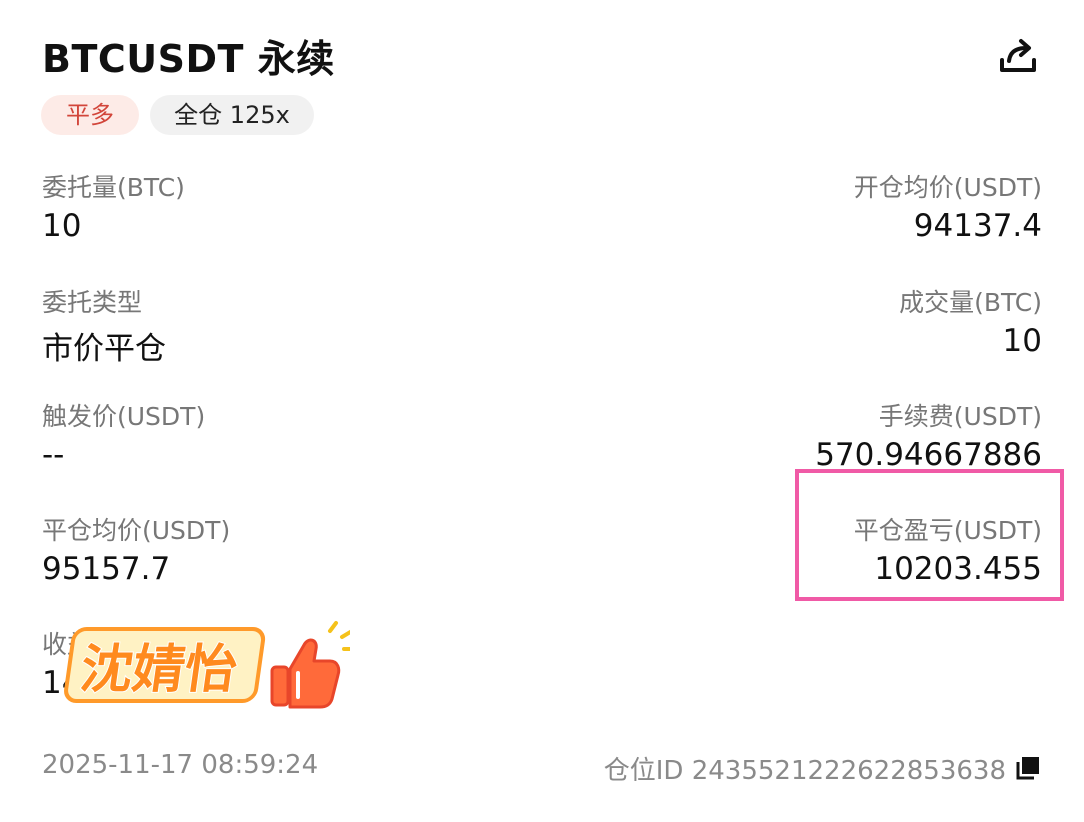 Image resolution: width=1084 pixels, height=822 pixels. I want to click on share-button, so click(1018, 56).